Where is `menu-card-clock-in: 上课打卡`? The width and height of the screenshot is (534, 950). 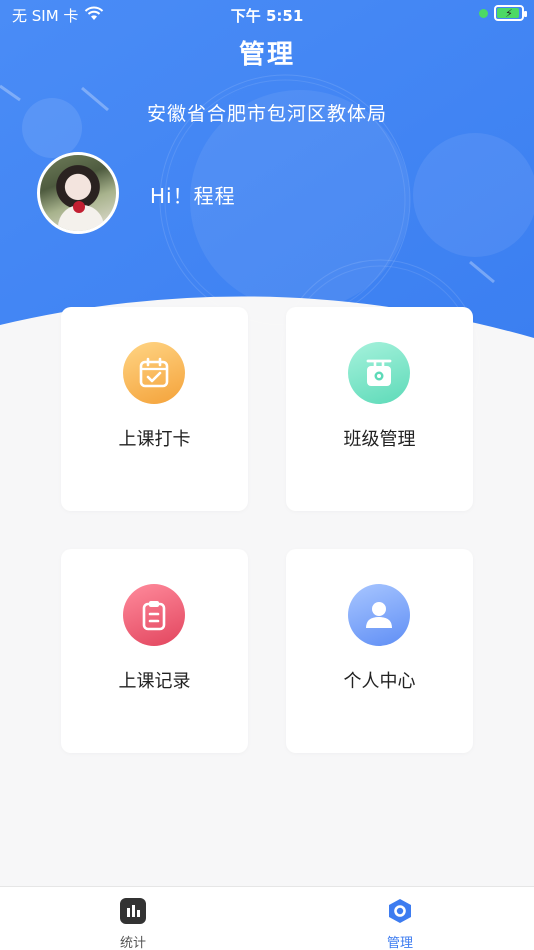 menu-card-clock-in: 上课打卡 is located at coordinates (154, 409).